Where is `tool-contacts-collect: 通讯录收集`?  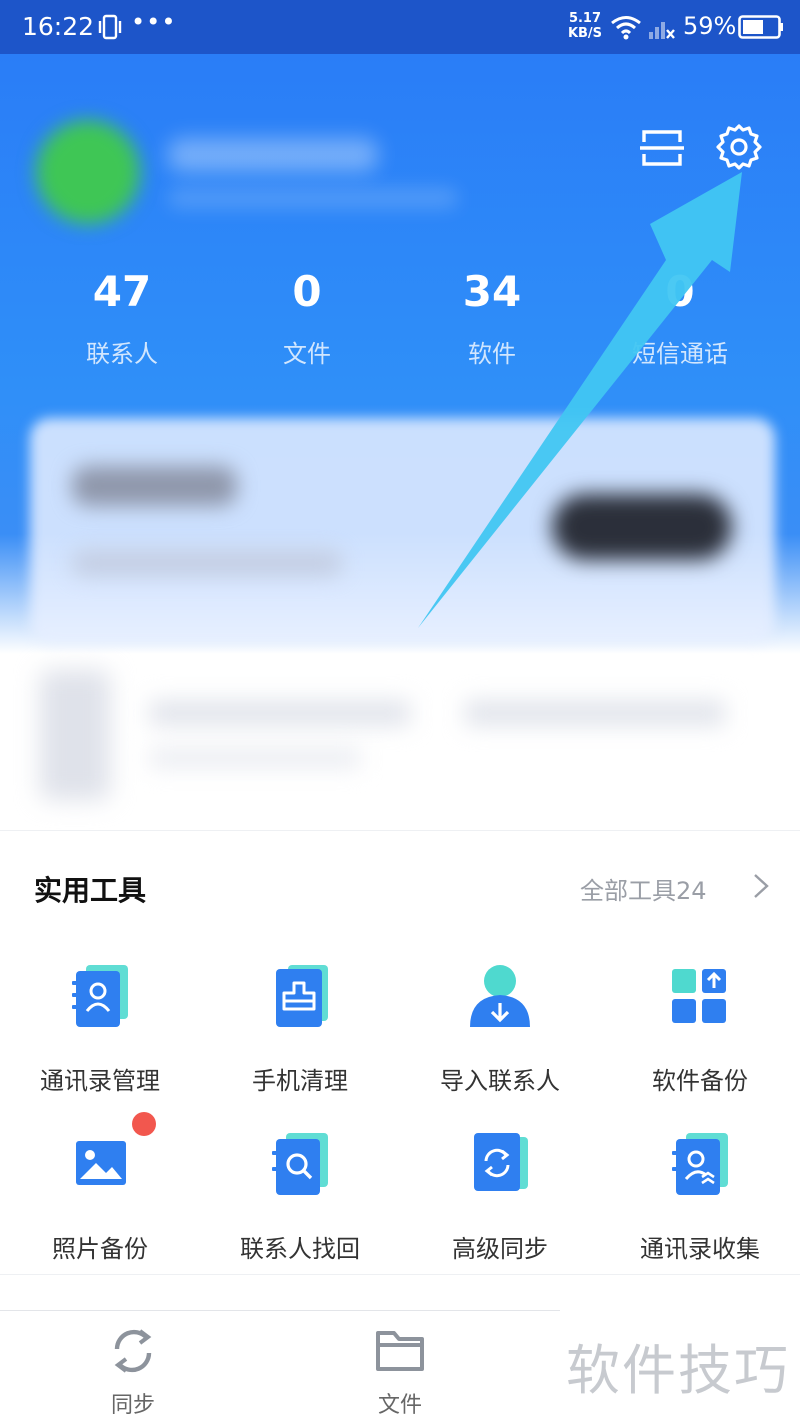
tool-contacts-collect: 通讯录收集 is located at coordinates (700, 1197).